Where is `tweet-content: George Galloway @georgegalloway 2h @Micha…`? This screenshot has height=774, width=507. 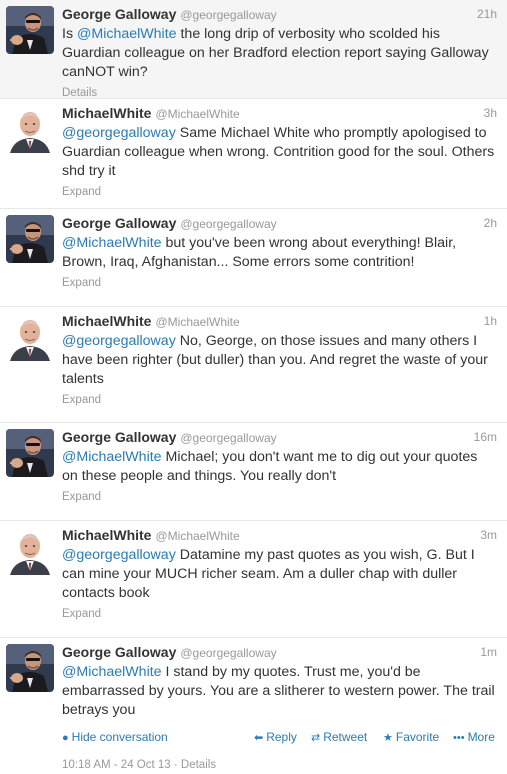
tweet-content: George Galloway @georgegalloway 2h @Micha… is located at coordinates (279, 251).